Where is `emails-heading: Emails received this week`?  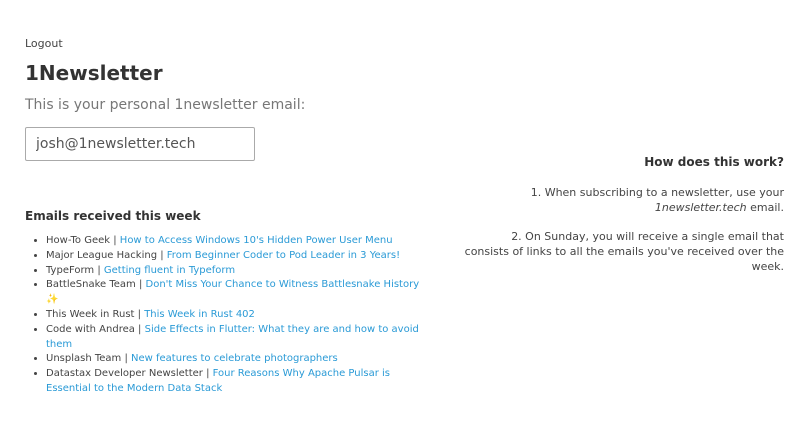
emails-heading: Emails received this week is located at coordinates (113, 216).